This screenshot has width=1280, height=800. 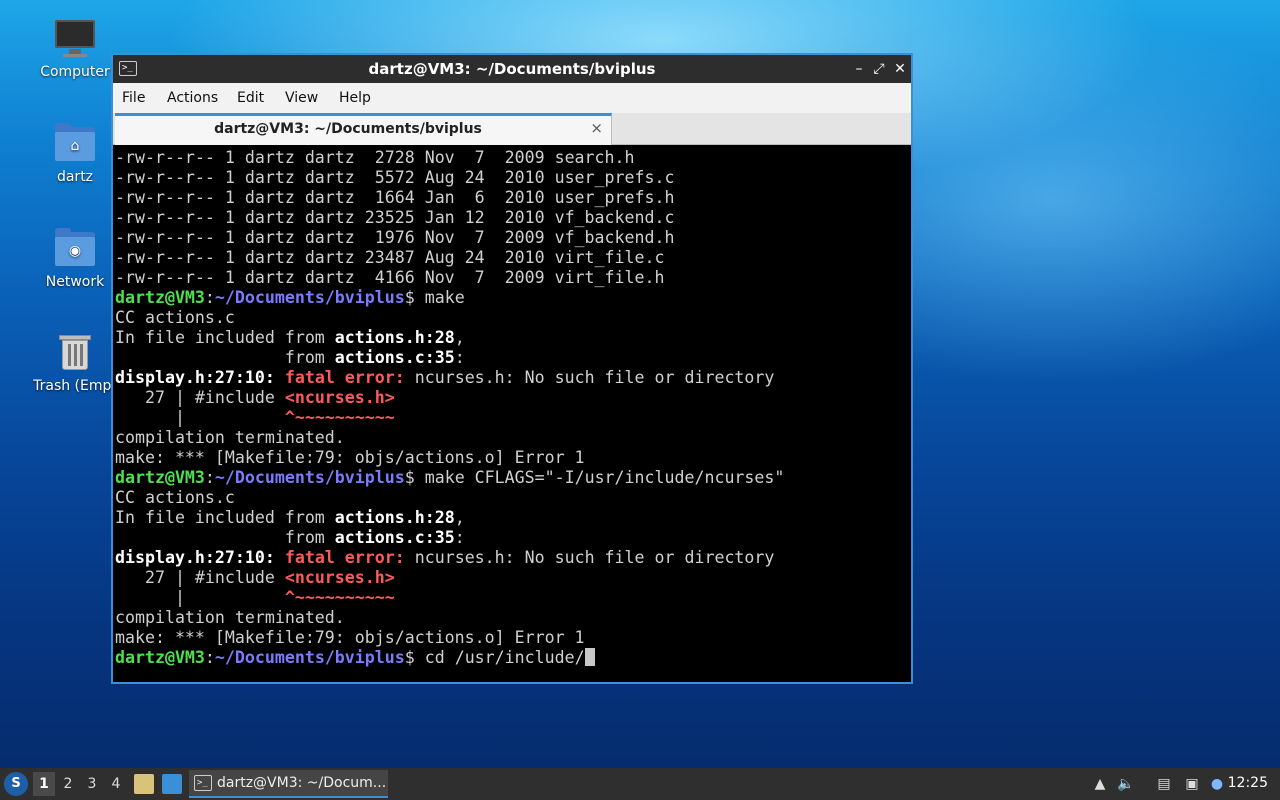 What do you see at coordinates (859, 69) in the screenshot?
I see `minimize-button: –` at bounding box center [859, 69].